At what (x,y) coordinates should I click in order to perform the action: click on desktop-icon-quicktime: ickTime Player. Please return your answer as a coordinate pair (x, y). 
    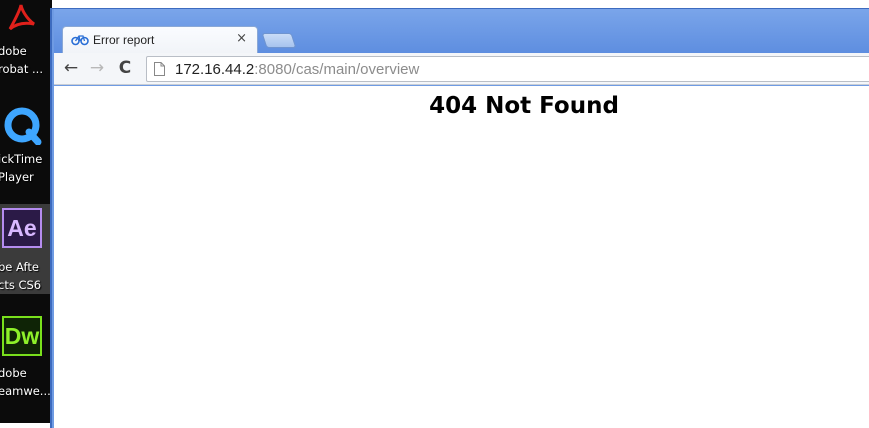
    Looking at the image, I should click on (26, 145).